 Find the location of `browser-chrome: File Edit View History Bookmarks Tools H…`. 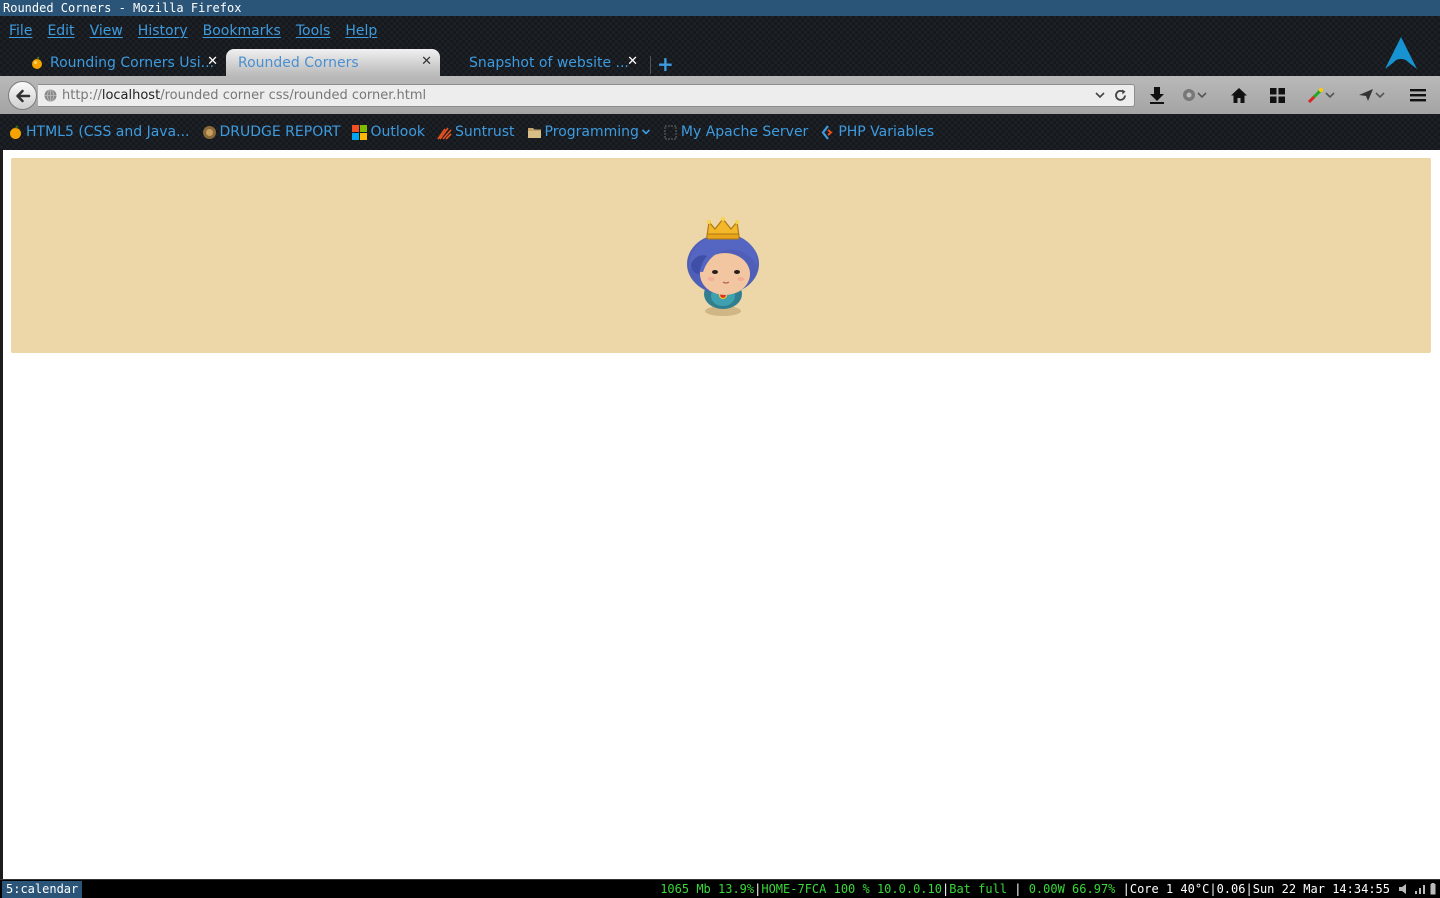

browser-chrome: File Edit View History Bookmarks Tools H… is located at coordinates (720, 83).